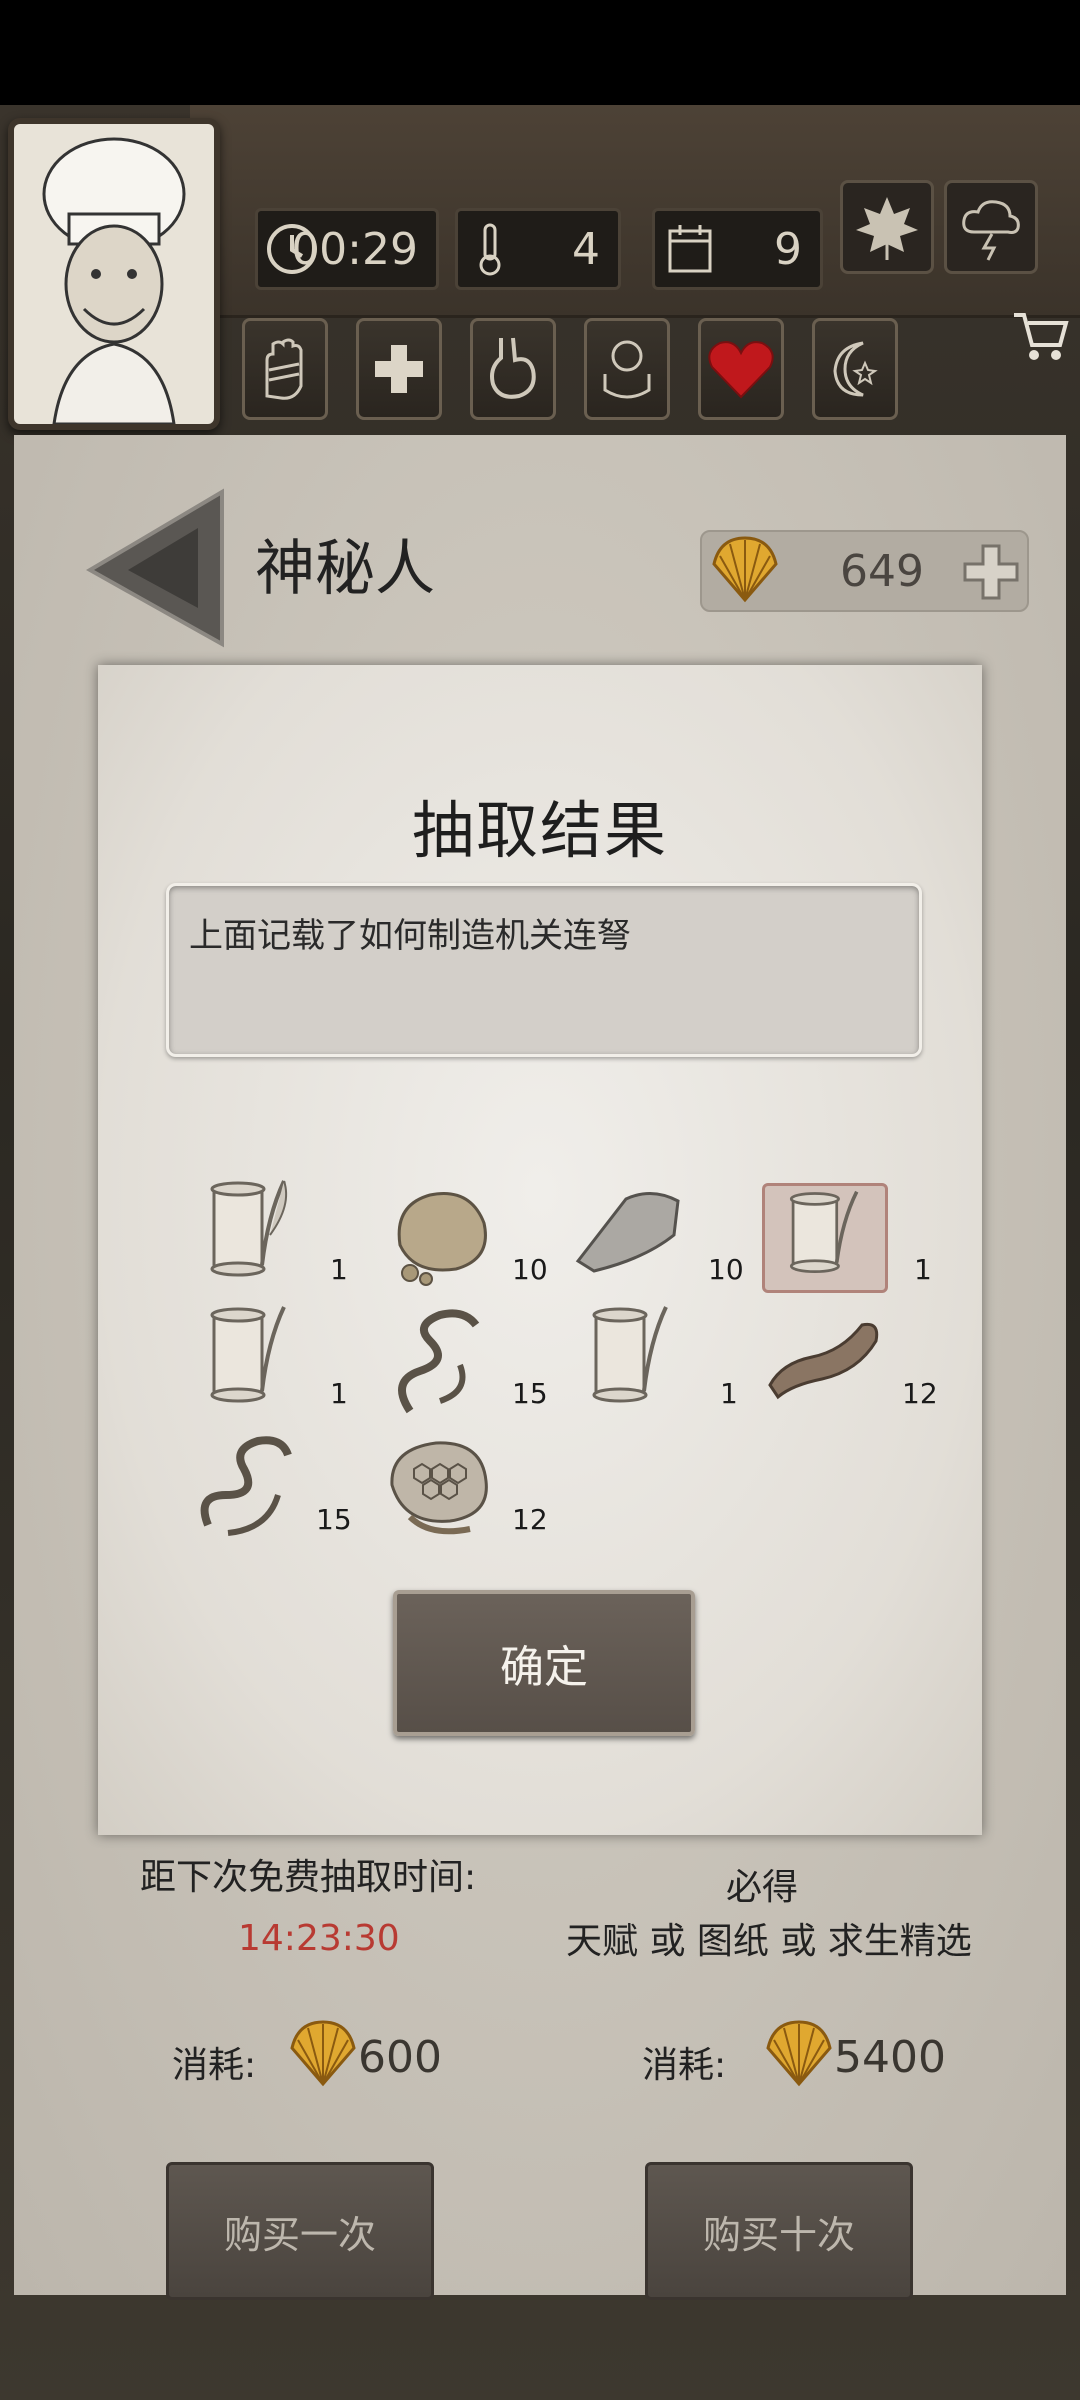 This screenshot has width=1080, height=2400. What do you see at coordinates (345, 569) in the screenshot?
I see `page-title: 神秘人` at bounding box center [345, 569].